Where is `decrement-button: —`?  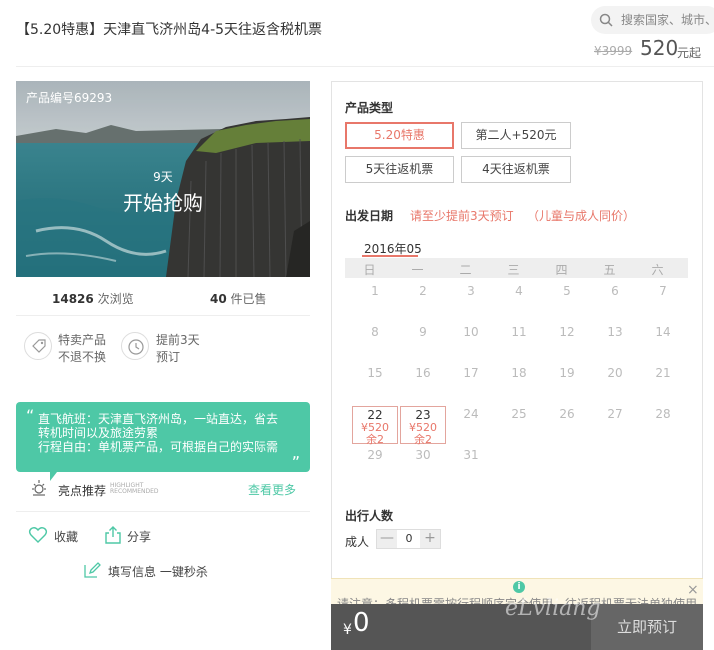 decrement-button: — is located at coordinates (387, 539).